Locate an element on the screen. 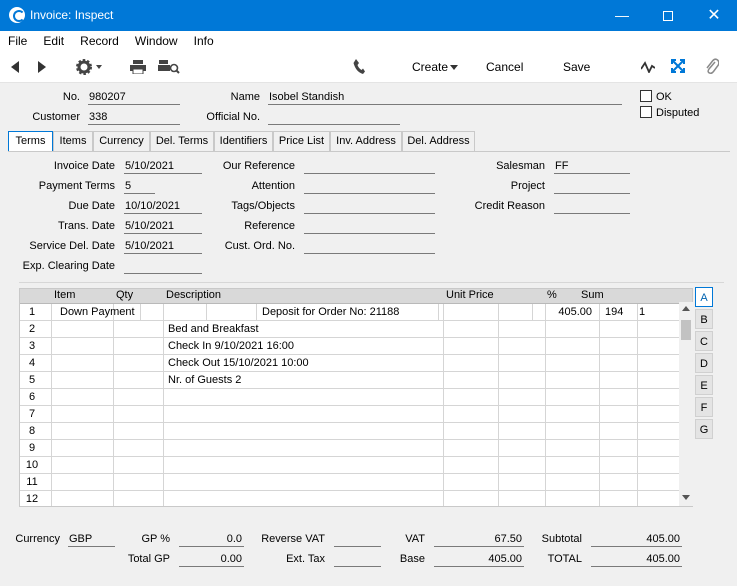  cust-ord-no-field is located at coordinates (369, 247).